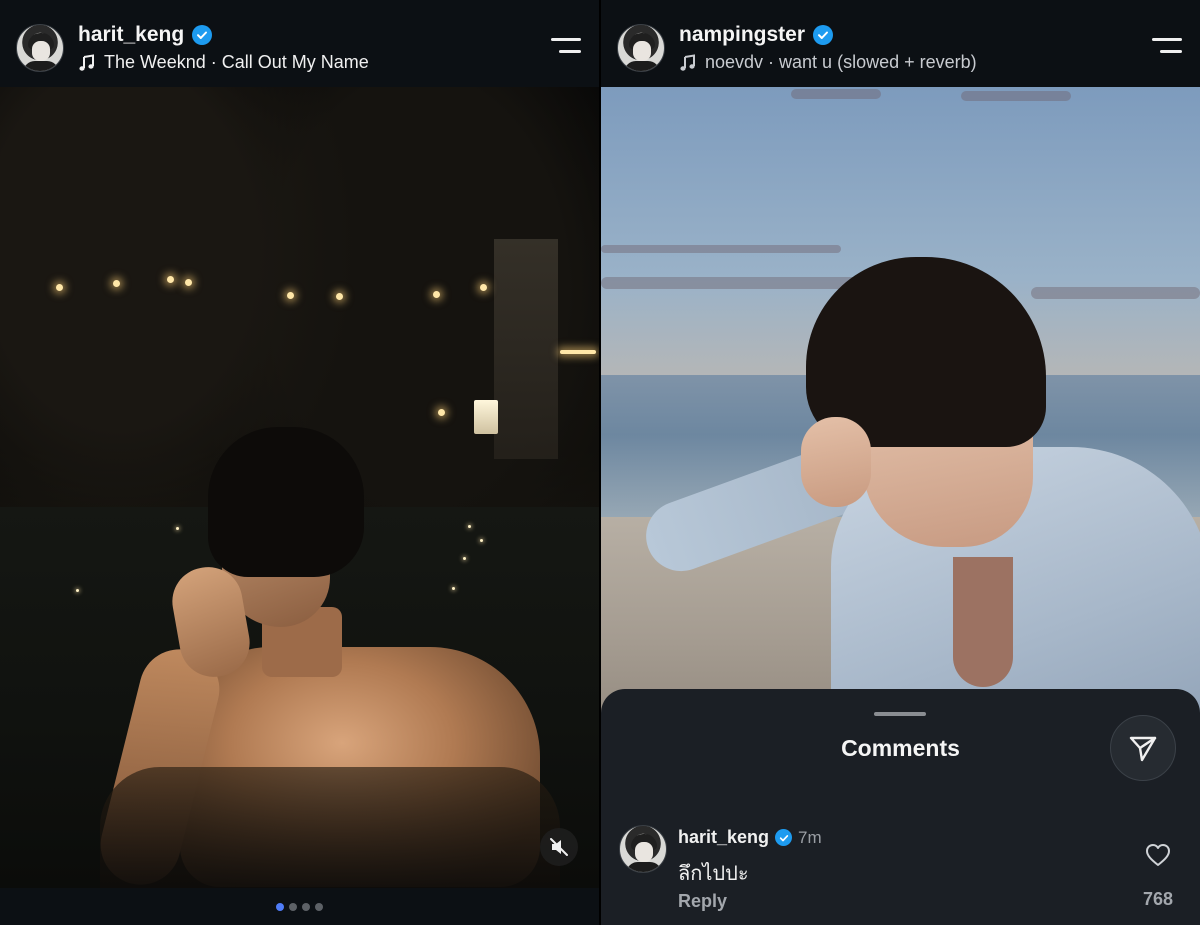  I want to click on comment-header: harit_keng 7m, so click(750, 837).